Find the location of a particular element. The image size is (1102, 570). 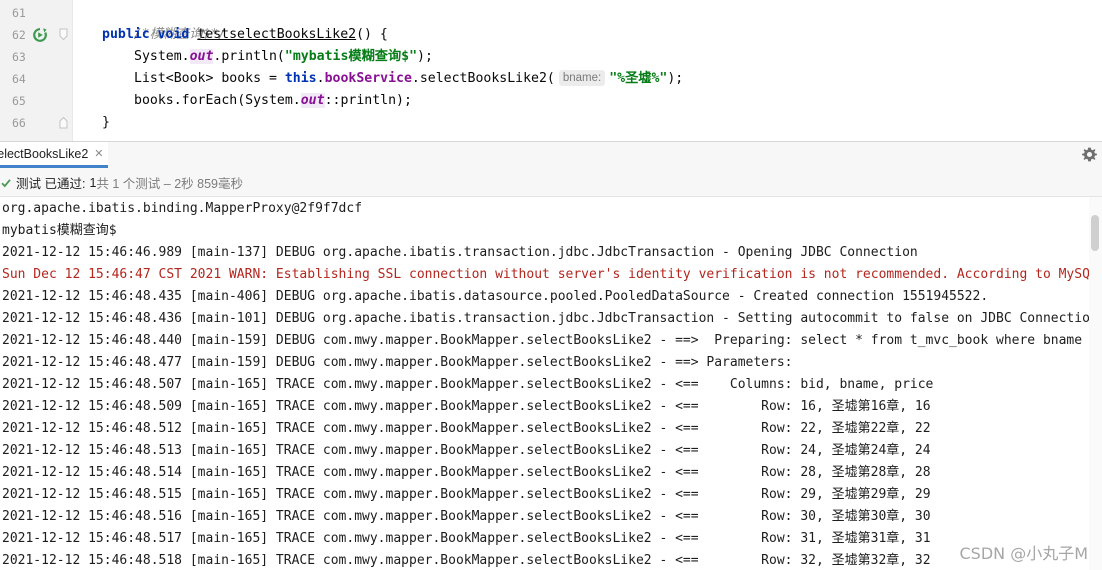

editor-gutter: 61 62 63 64 65 66 is located at coordinates (36, 70).